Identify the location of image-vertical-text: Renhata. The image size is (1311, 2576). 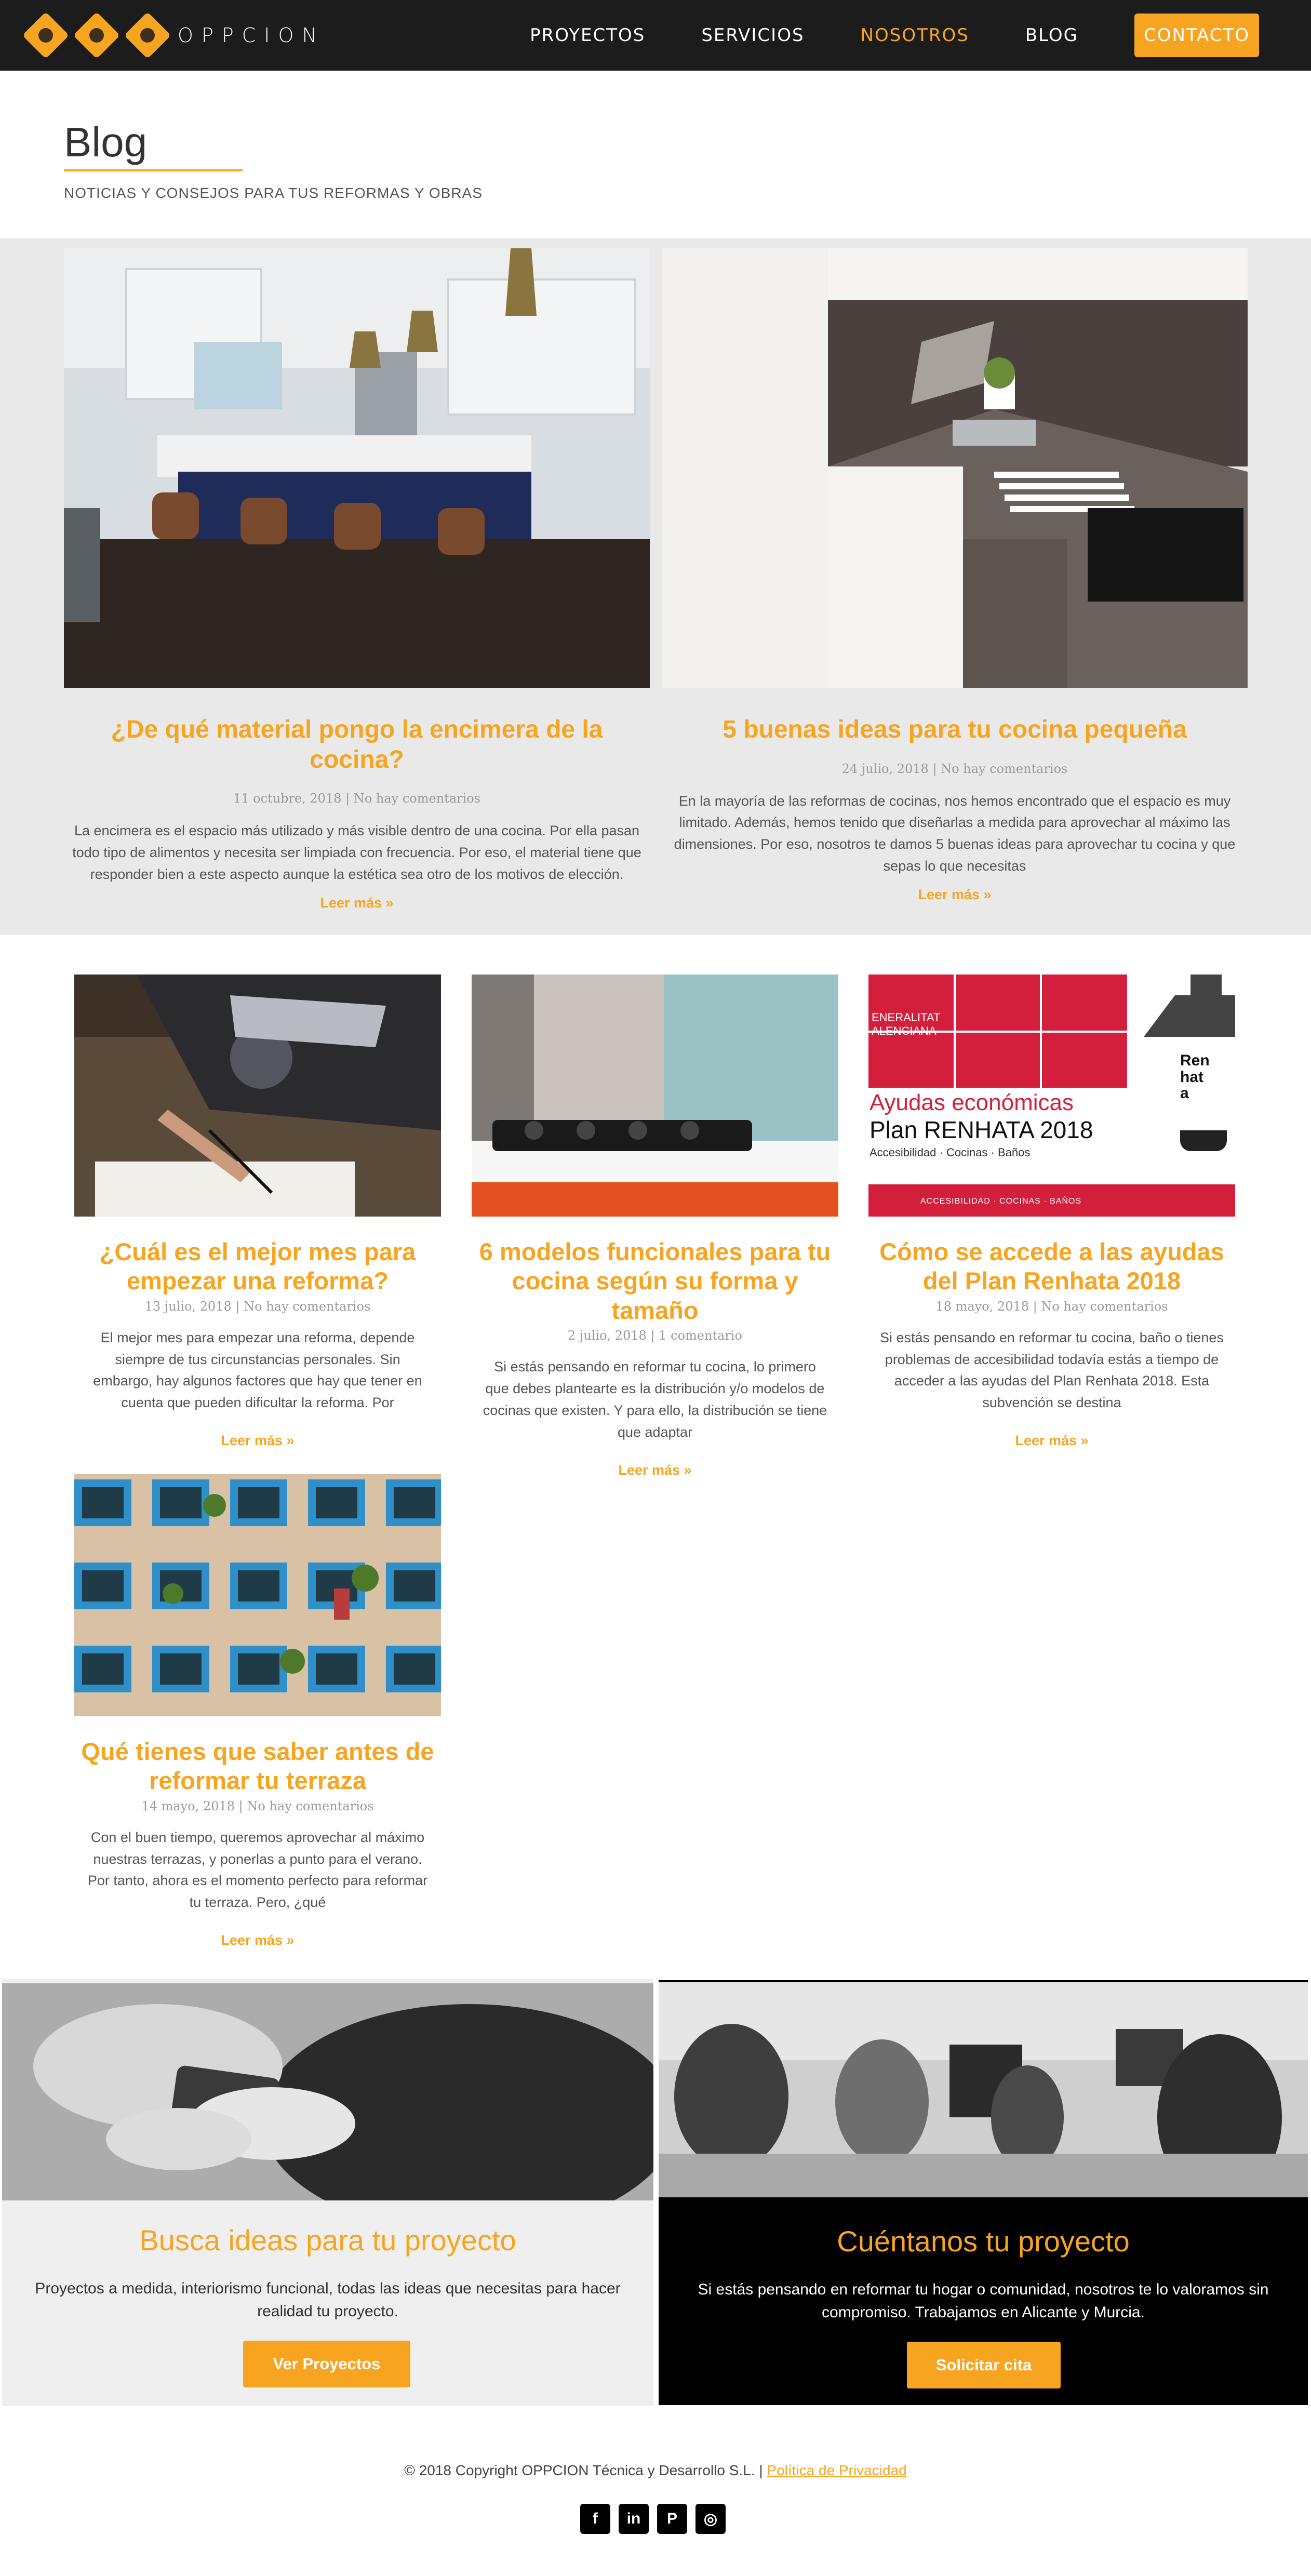
(1195, 1077).